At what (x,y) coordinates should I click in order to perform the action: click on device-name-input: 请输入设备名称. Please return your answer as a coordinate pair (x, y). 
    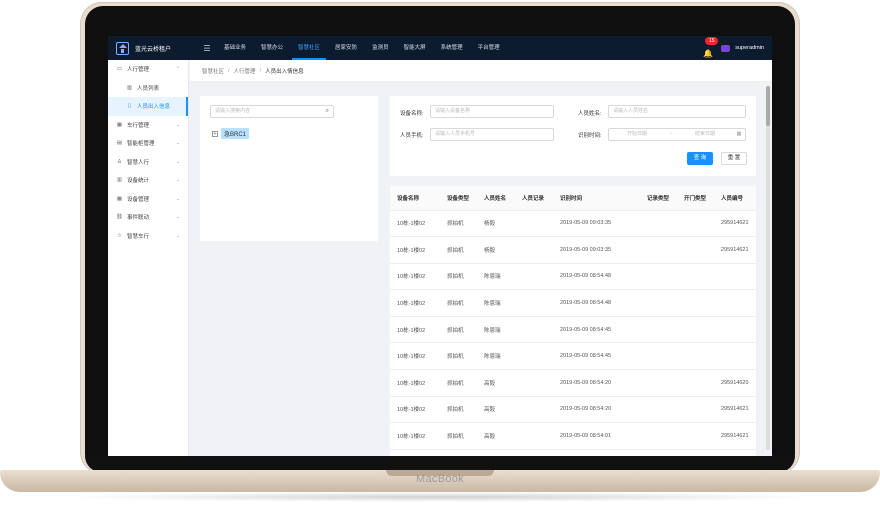
    Looking at the image, I should click on (492, 111).